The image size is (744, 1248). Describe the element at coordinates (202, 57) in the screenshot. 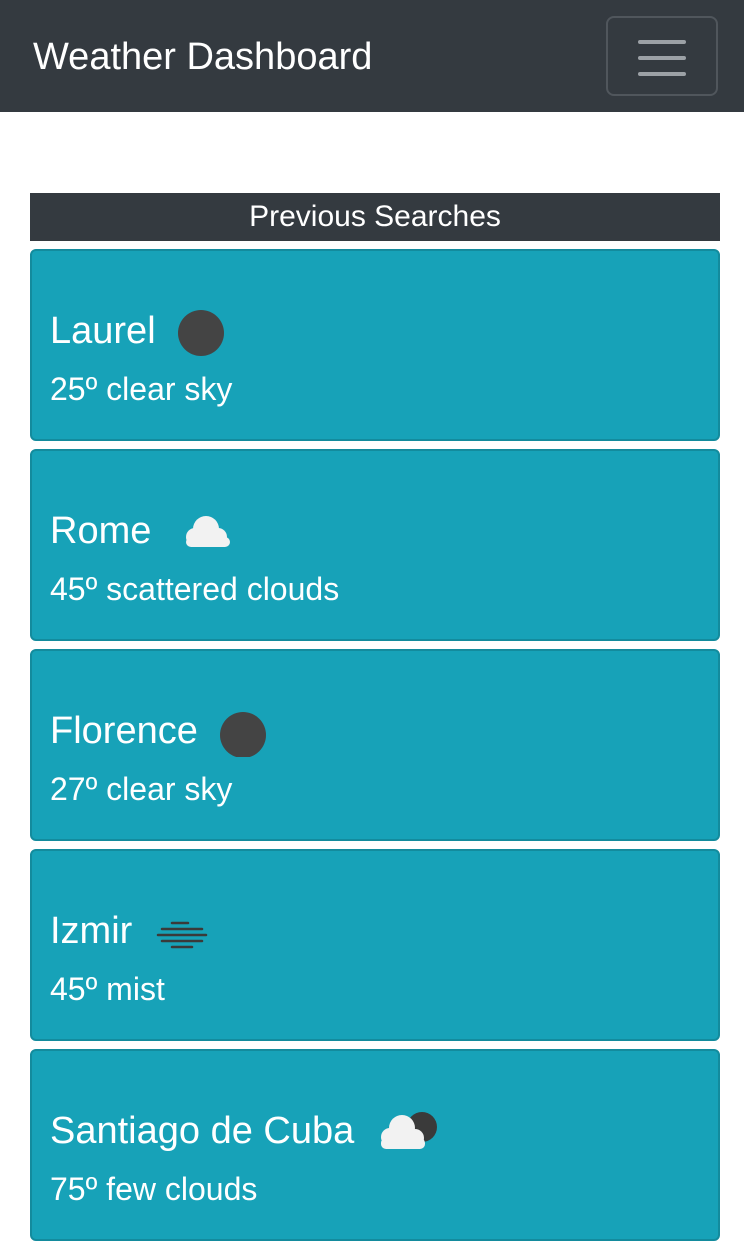

I see `brand-title: Weather Dashboard` at that location.